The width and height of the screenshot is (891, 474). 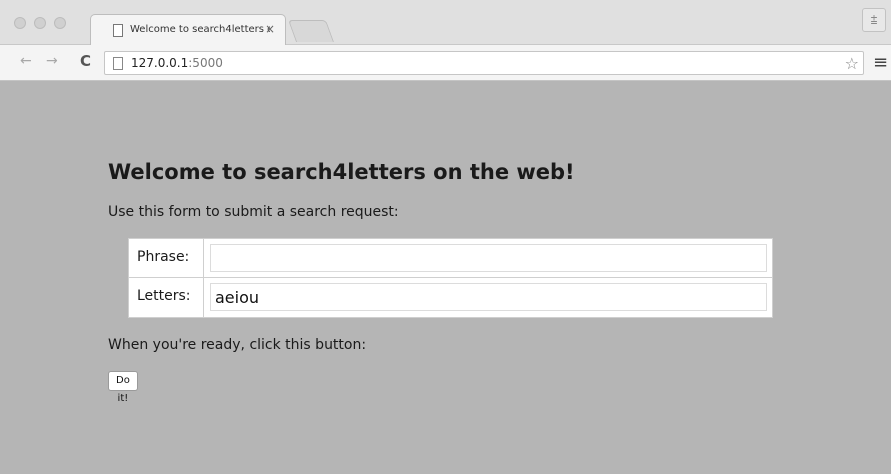 What do you see at coordinates (85, 61) in the screenshot?
I see `reload-icon: C` at bounding box center [85, 61].